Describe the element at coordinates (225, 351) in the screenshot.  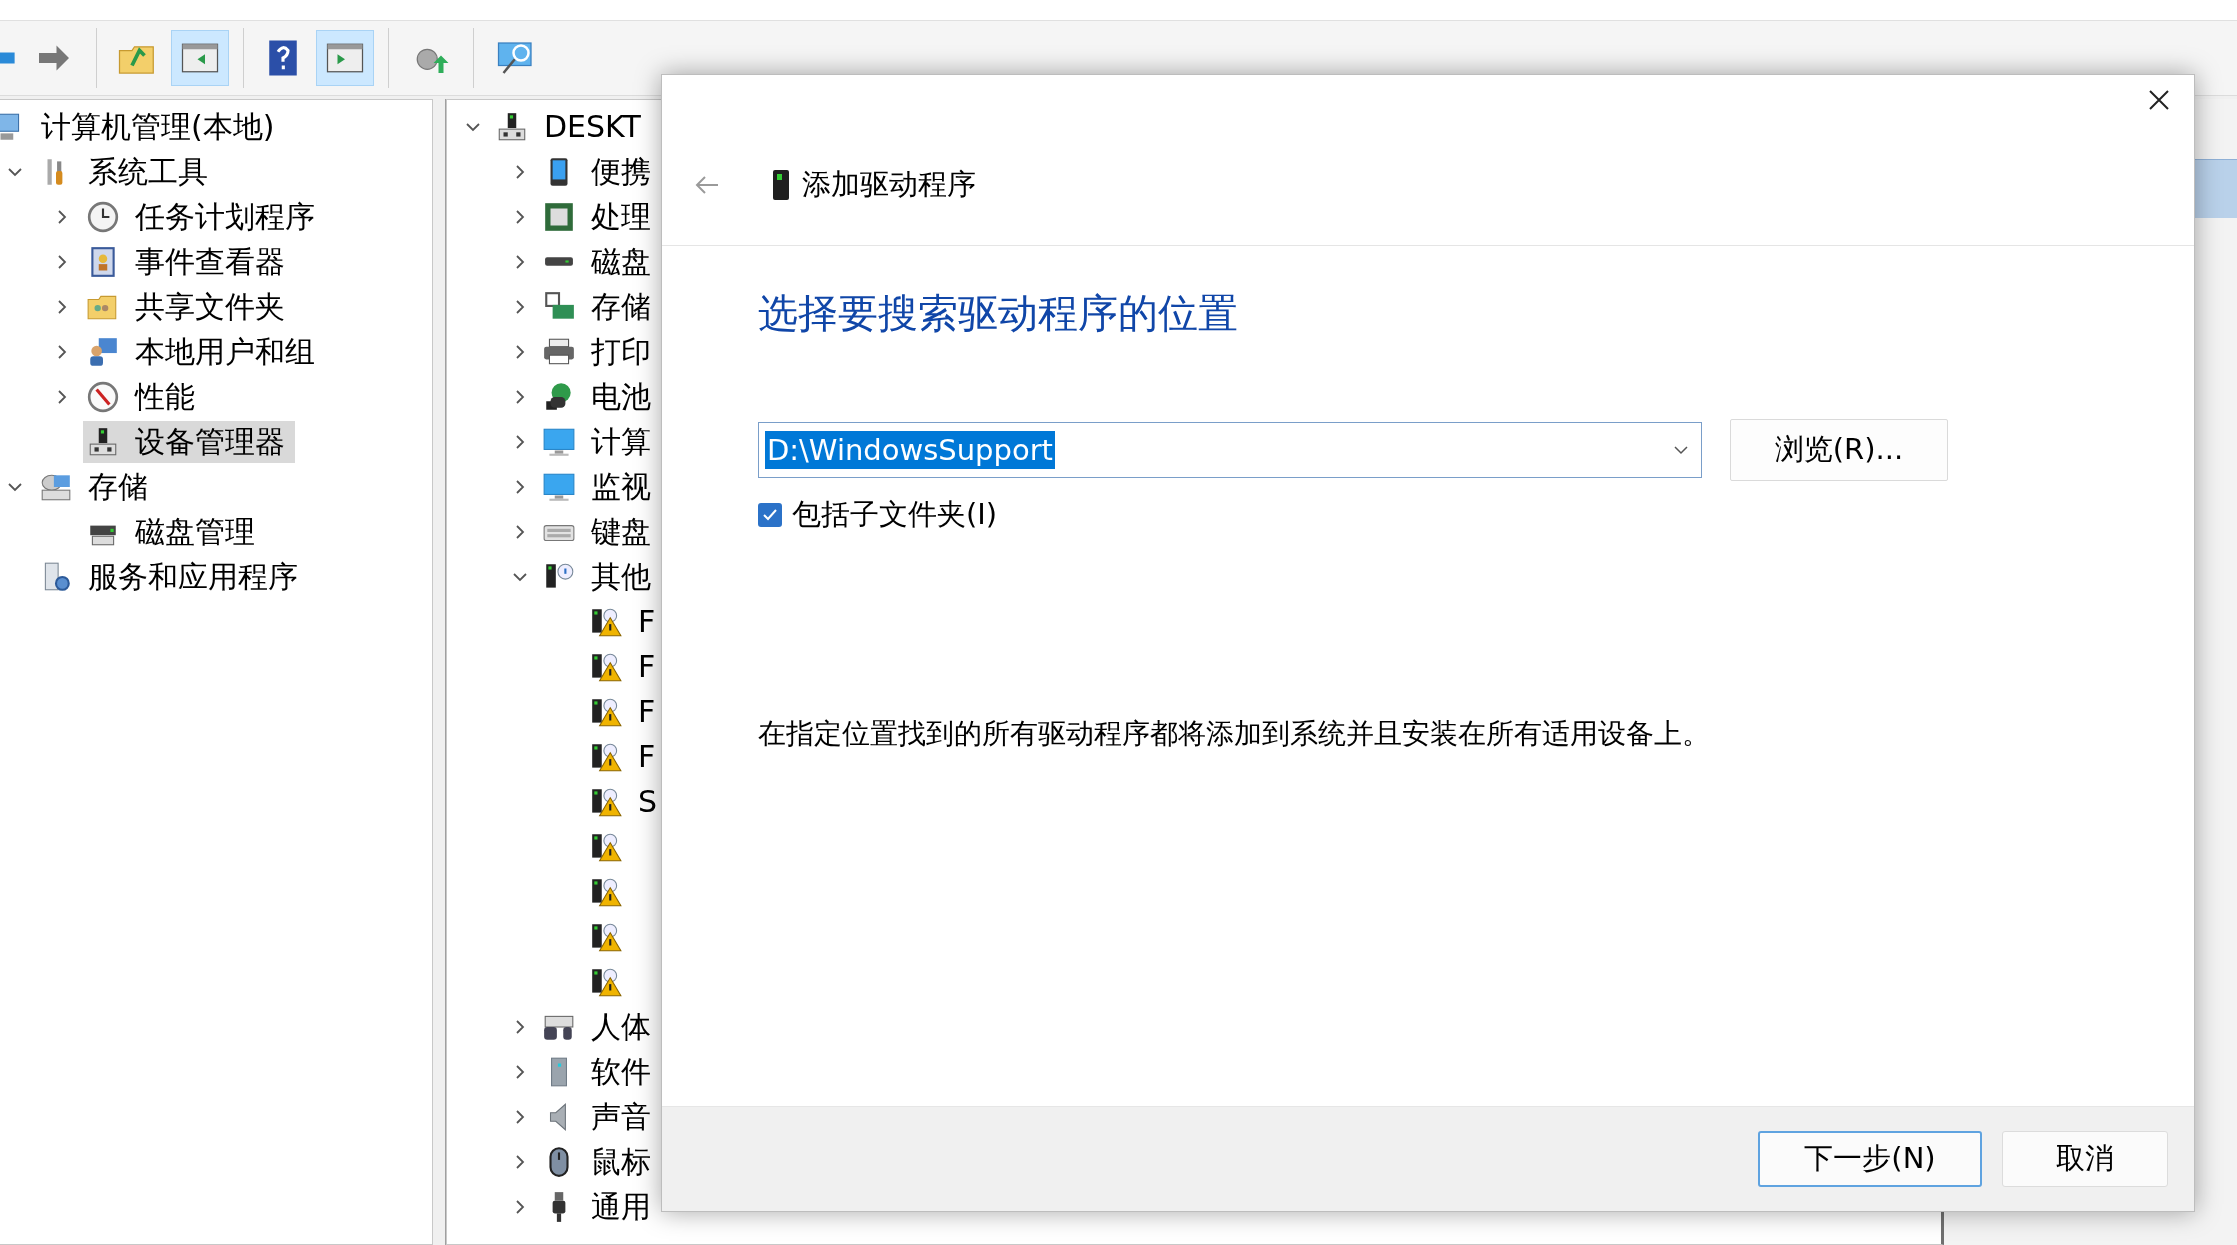
I see `tree-item: 本地用户和组` at that location.